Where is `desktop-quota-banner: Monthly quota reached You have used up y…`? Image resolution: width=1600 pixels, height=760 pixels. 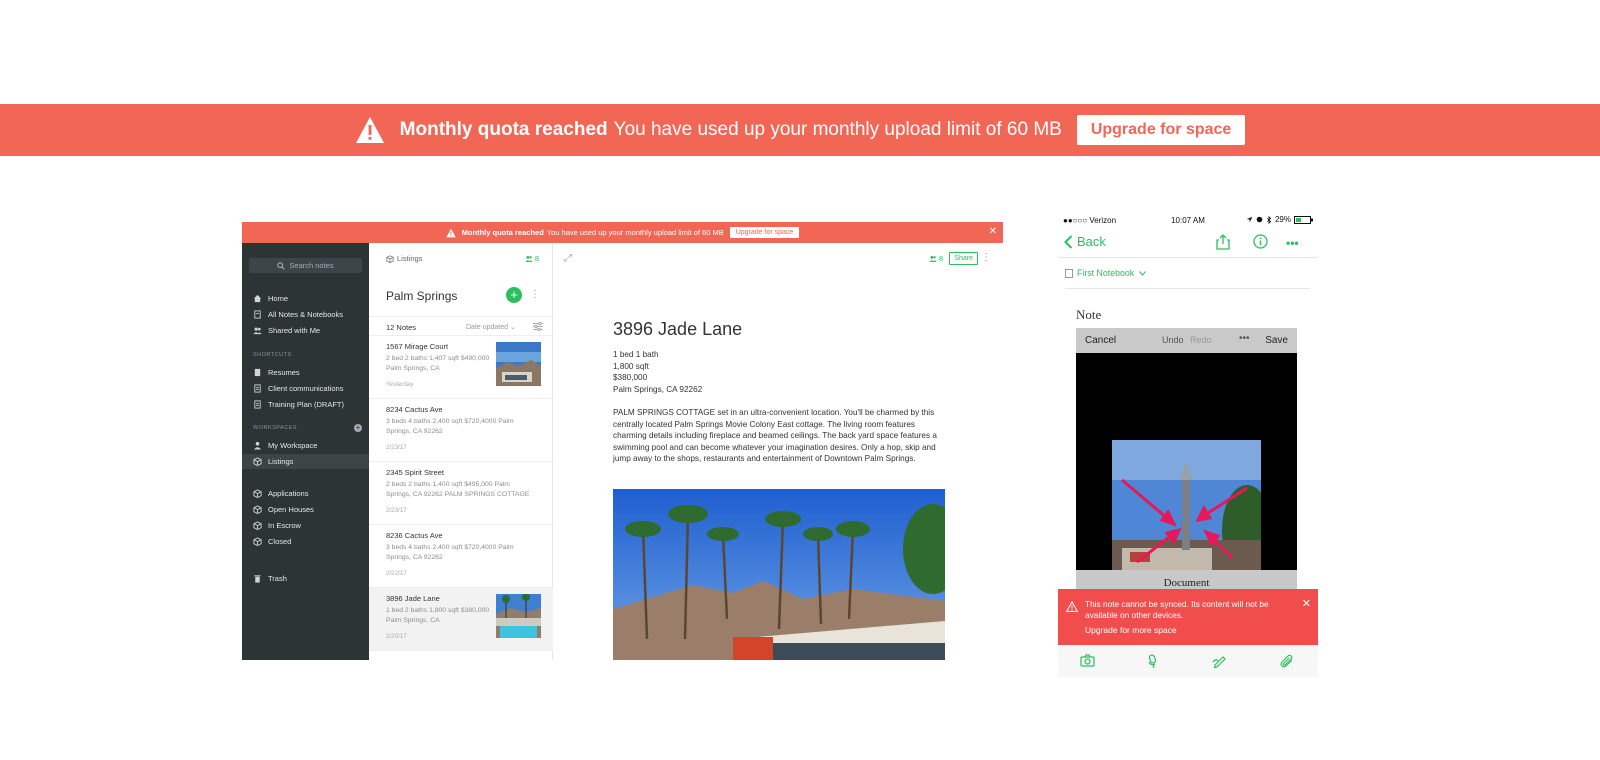 desktop-quota-banner: Monthly quota reached You have used up y… is located at coordinates (622, 232).